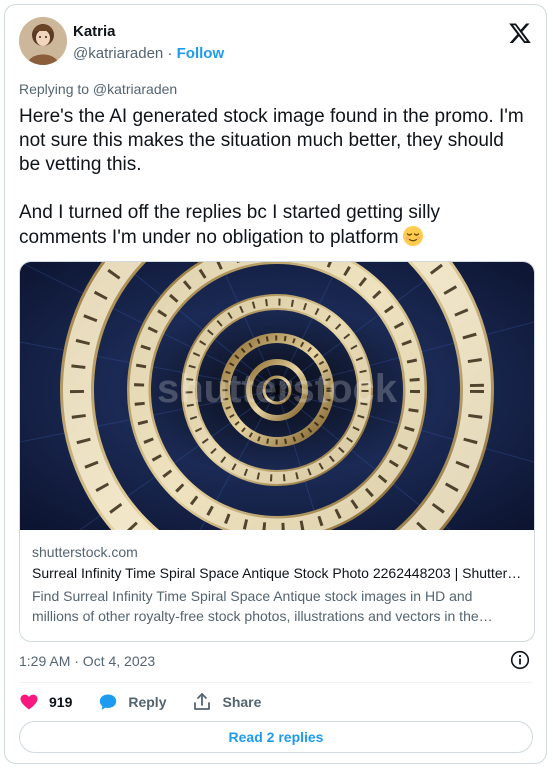  Describe the element at coordinates (94, 31) in the screenshot. I see `display-name: Katria` at that location.